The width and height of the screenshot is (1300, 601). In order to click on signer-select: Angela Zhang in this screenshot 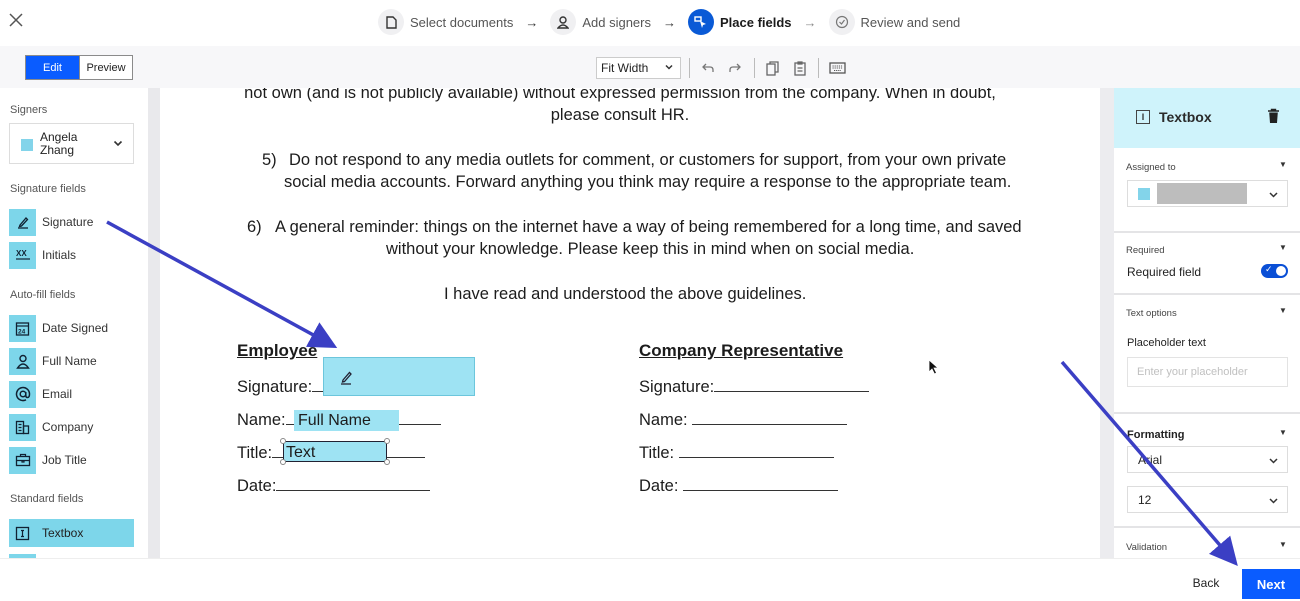, I will do `click(71, 143)`.